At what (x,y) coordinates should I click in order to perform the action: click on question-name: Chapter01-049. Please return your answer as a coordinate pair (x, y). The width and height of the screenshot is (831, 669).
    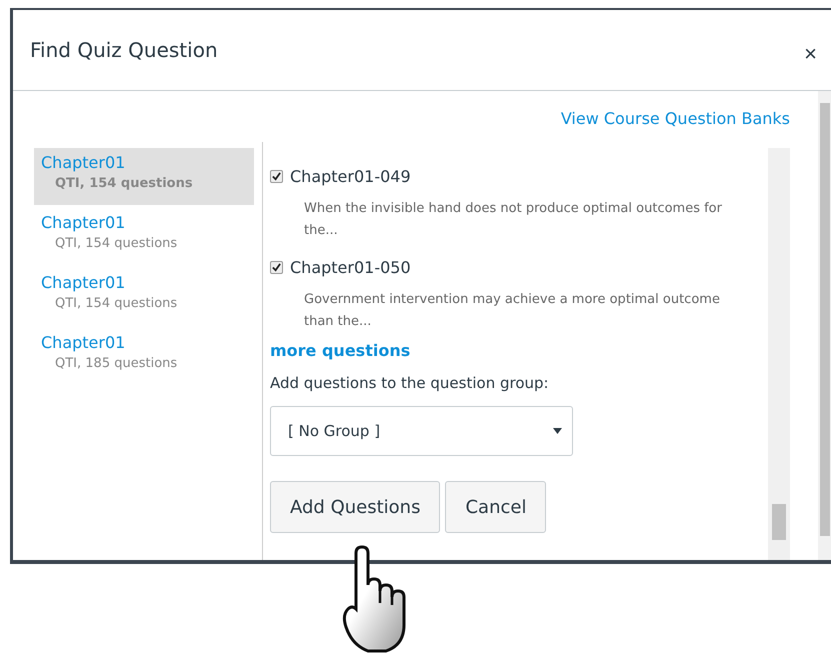
    Looking at the image, I should click on (350, 176).